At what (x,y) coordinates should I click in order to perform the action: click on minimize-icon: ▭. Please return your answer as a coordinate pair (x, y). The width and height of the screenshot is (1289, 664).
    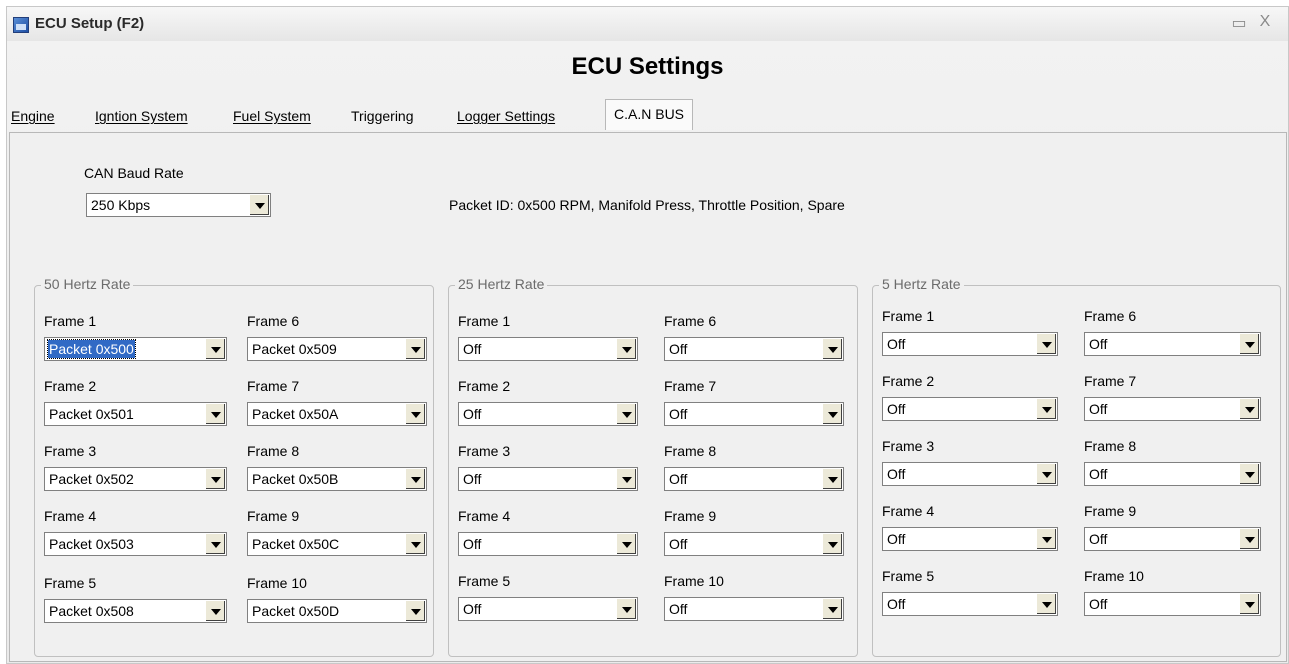
    Looking at the image, I should click on (1239, 23).